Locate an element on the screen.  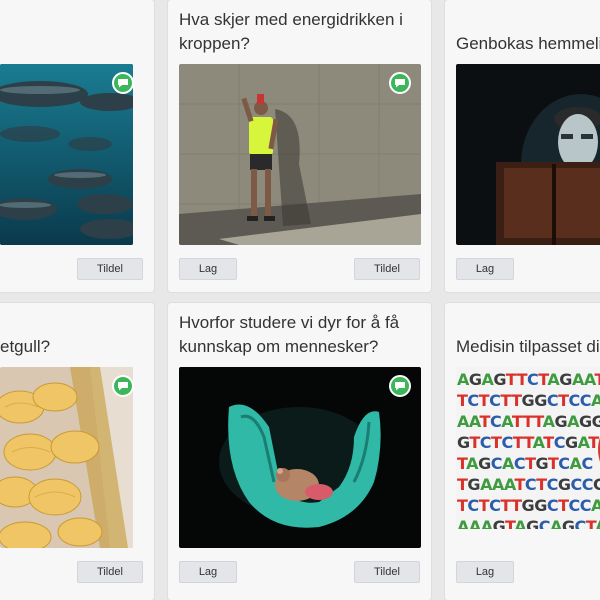
resource-card-genbok: Genbokas hemmelig Lag is located at coordinates (522, 146).